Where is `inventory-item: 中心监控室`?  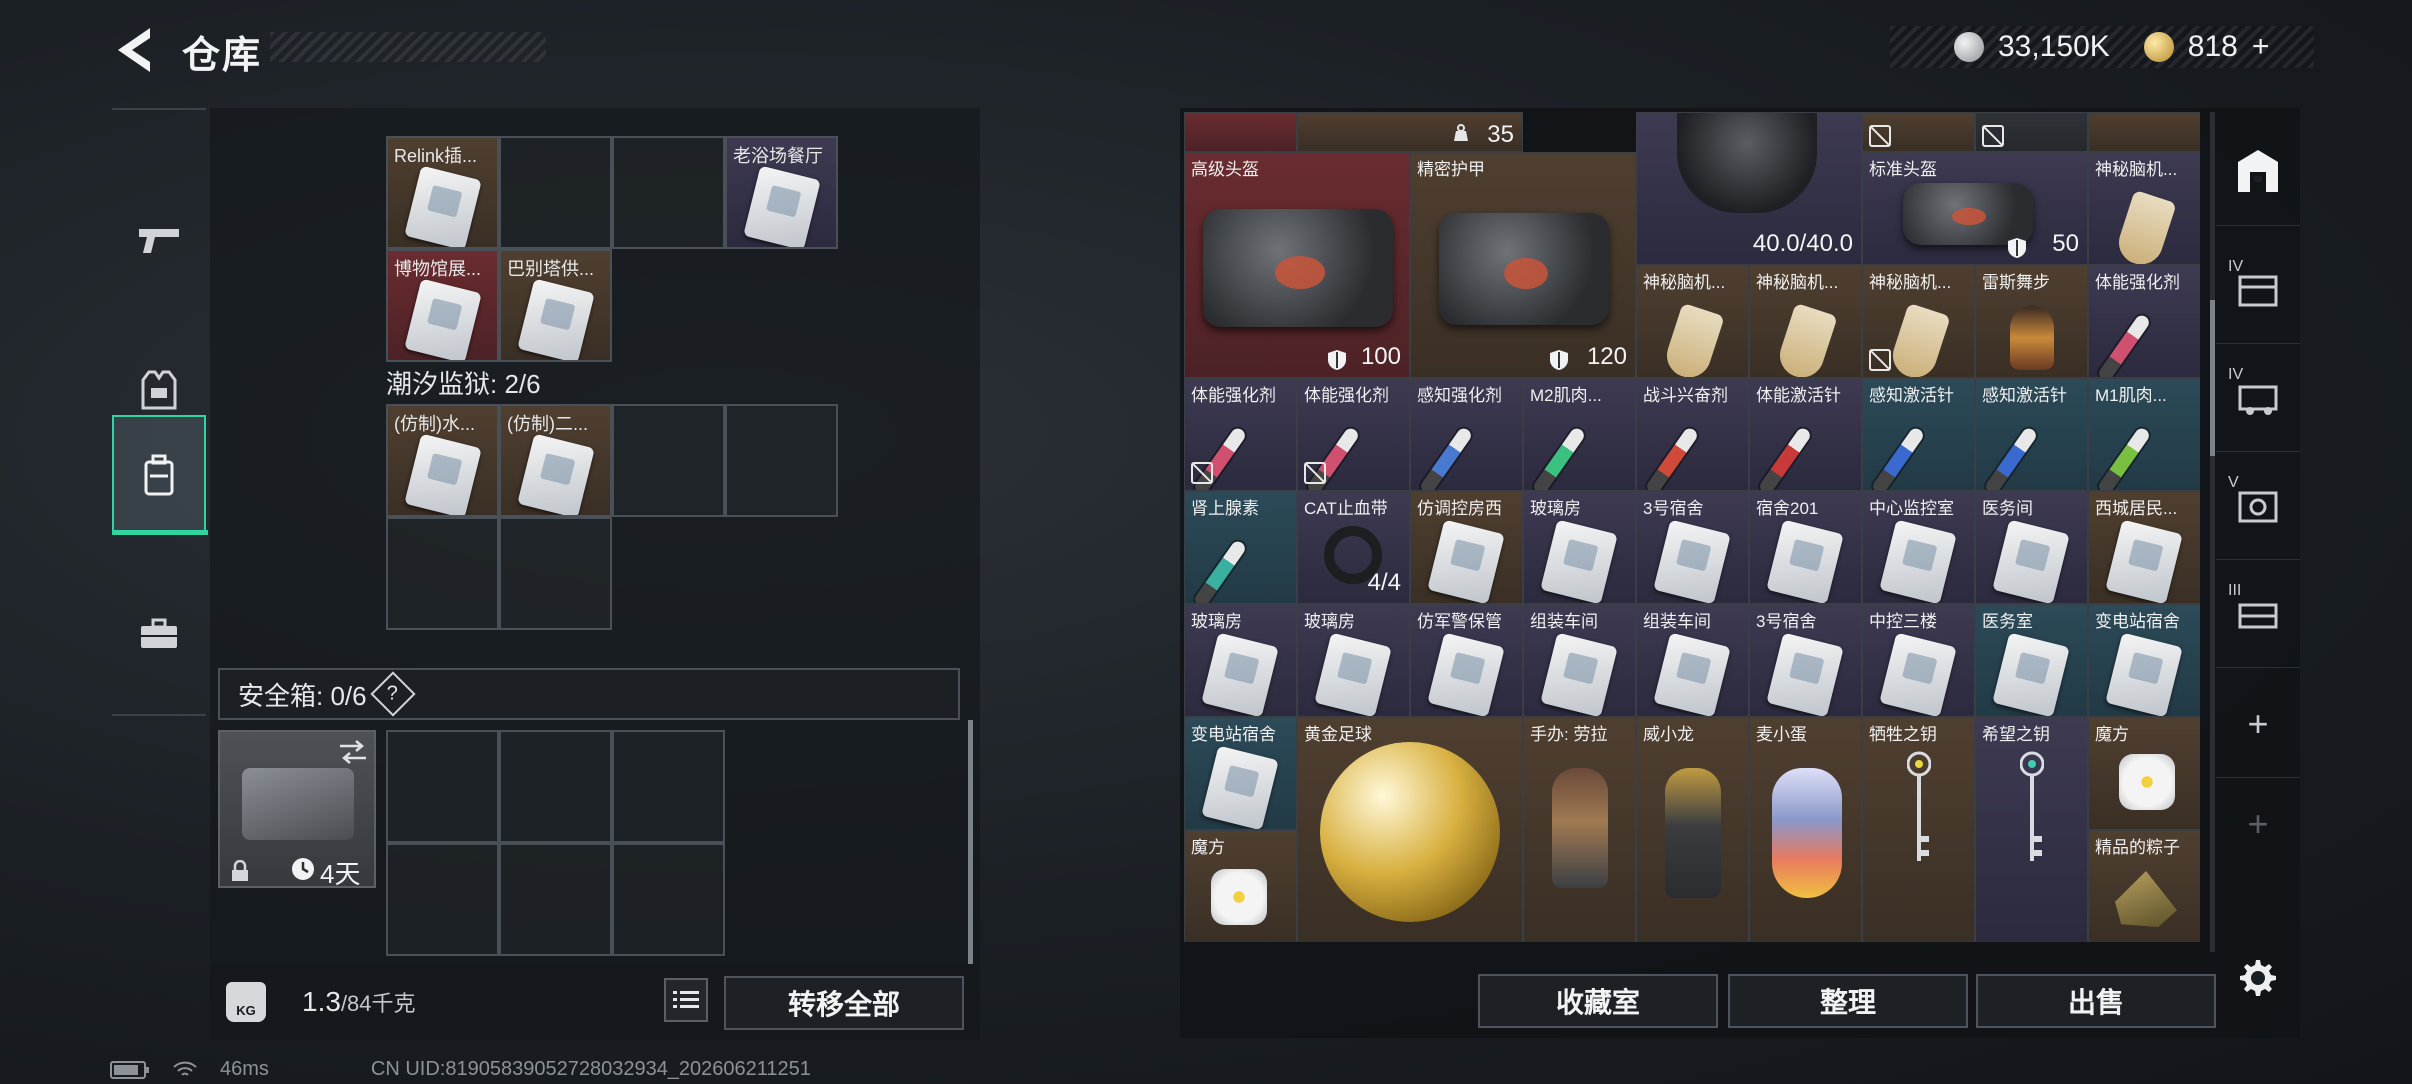
inventory-item: 中心监控室 is located at coordinates (1918, 547).